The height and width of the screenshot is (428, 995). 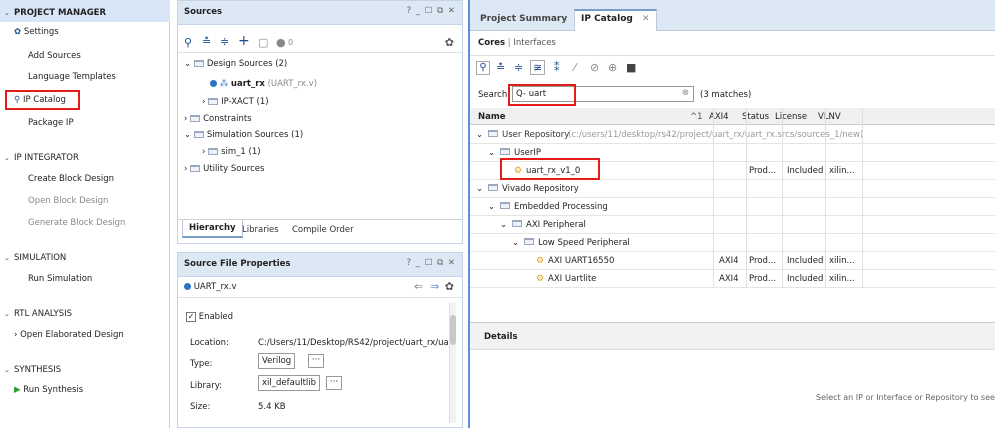 What do you see at coordinates (685, 93) in the screenshot?
I see `clear-icon: ⊗` at bounding box center [685, 93].